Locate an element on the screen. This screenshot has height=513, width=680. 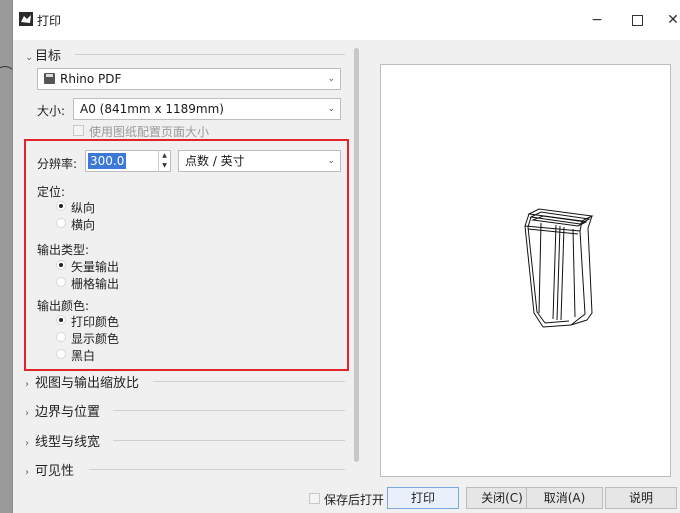
resolution-unit-value: 点数 / 英寸 is located at coordinates (215, 161).